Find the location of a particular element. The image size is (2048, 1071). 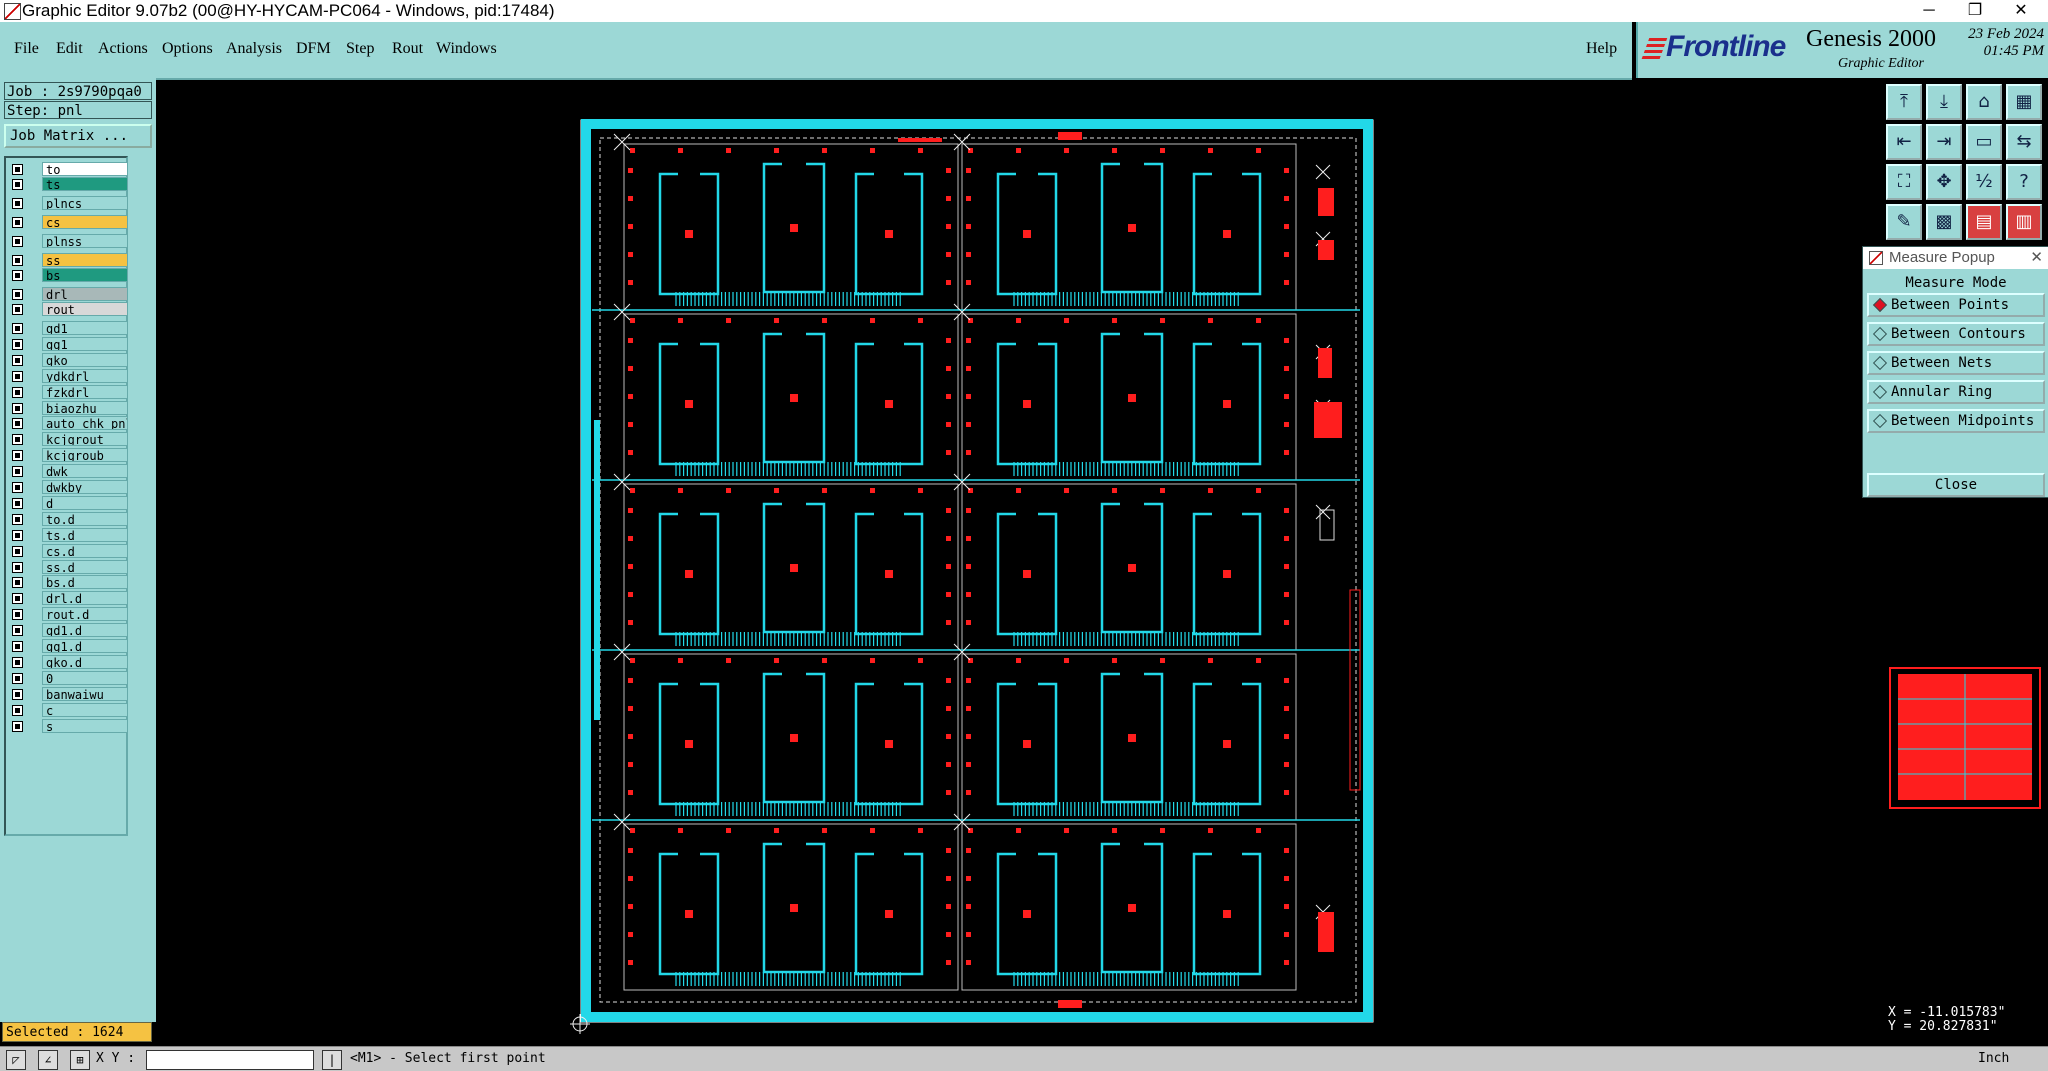

pan-left-icon: ⇤ is located at coordinates (1904, 142).